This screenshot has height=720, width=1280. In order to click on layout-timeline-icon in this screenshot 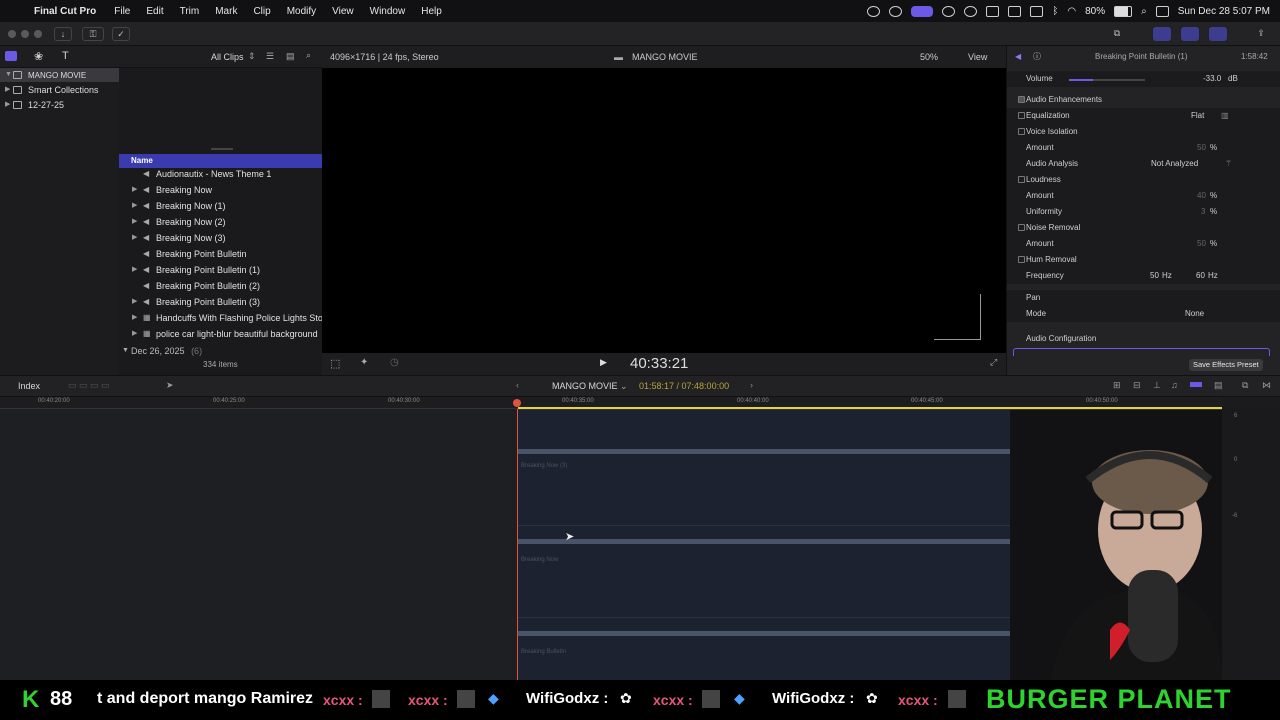, I will do `click(1190, 34)`.